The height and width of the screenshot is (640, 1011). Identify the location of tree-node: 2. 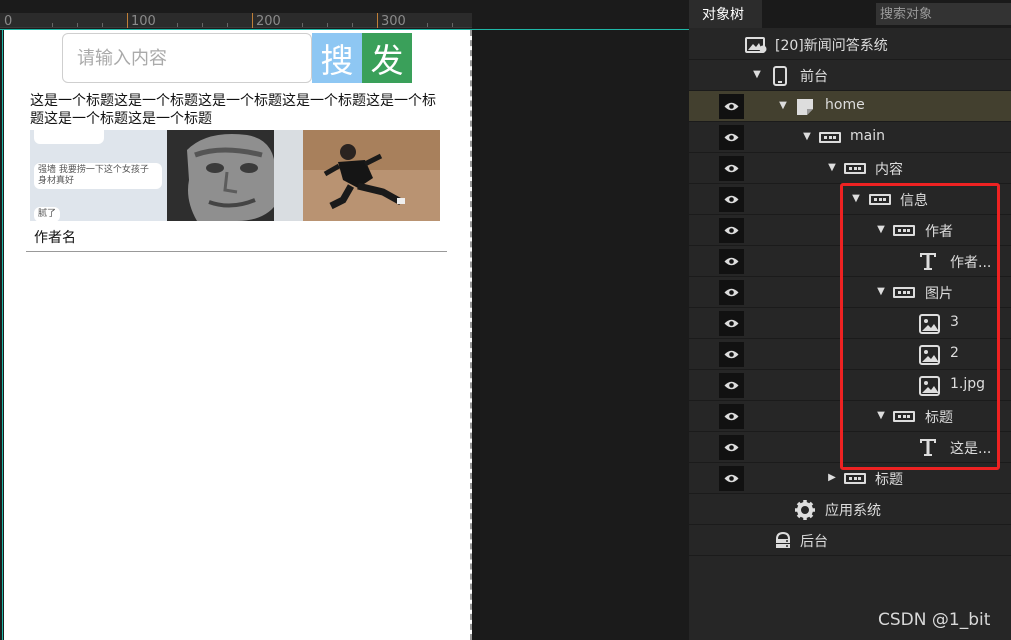
(850, 354).